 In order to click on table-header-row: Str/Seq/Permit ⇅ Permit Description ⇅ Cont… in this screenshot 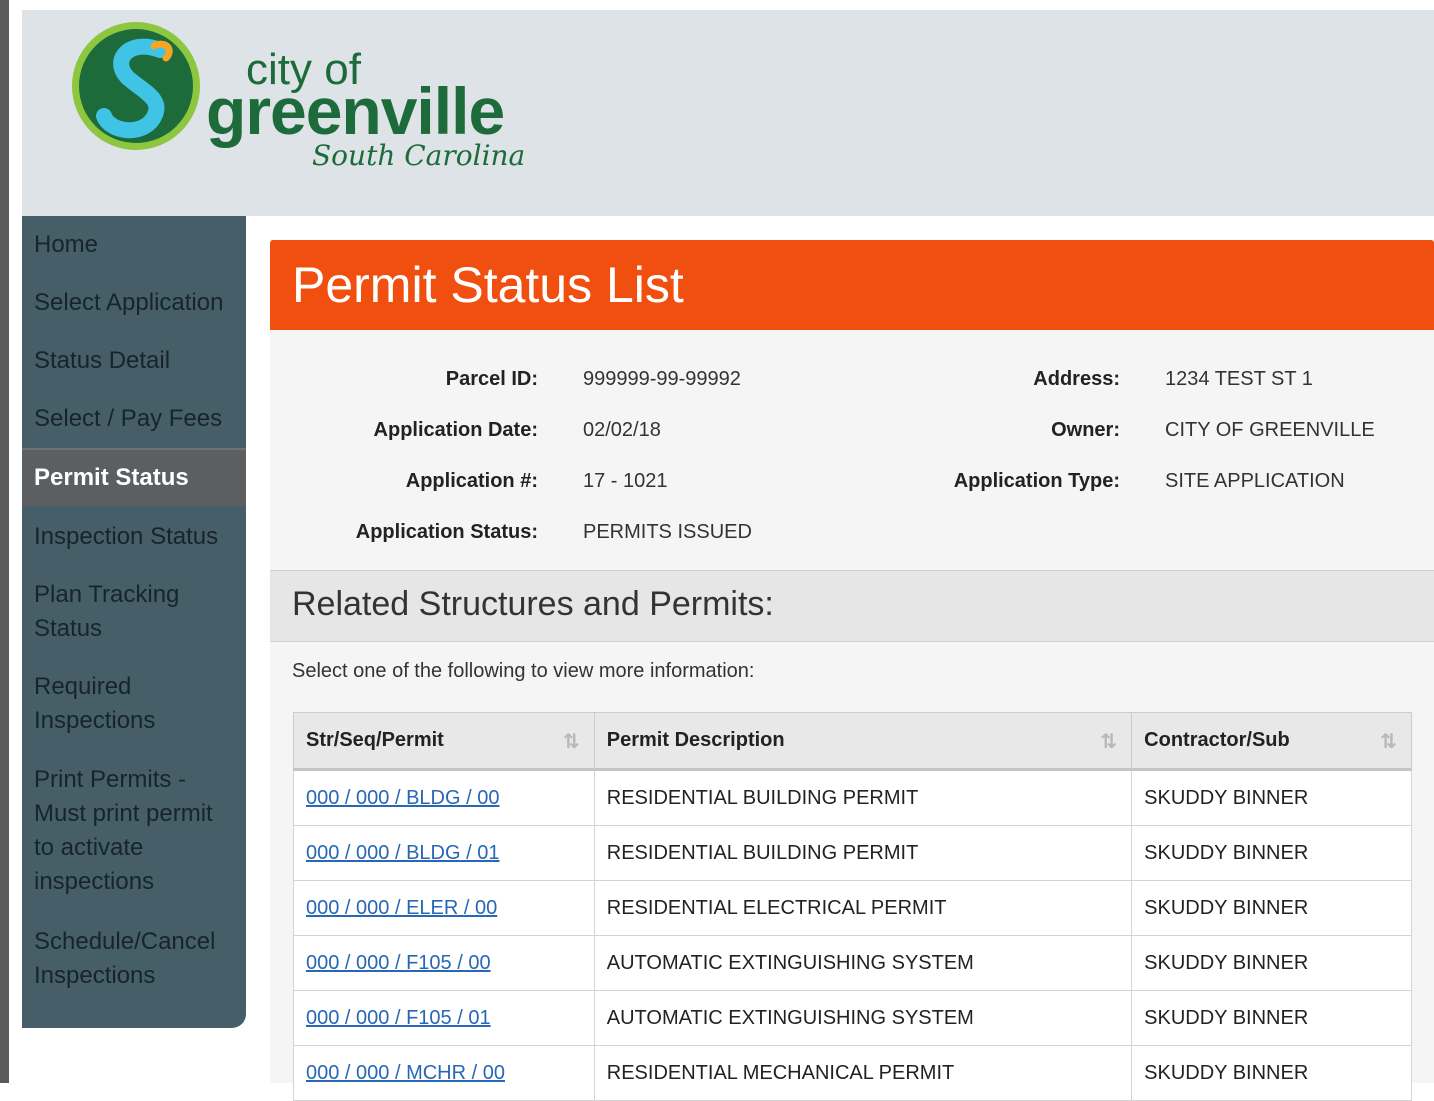, I will do `click(852, 741)`.